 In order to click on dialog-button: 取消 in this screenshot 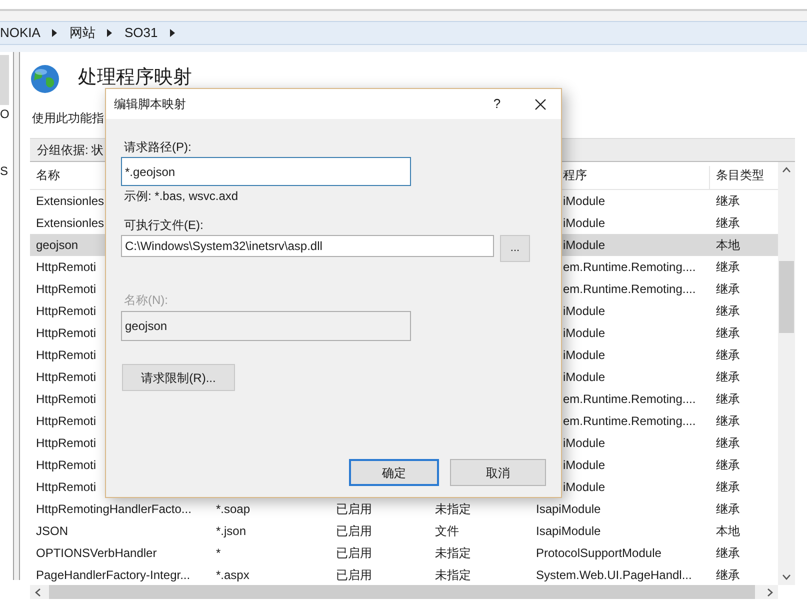, I will do `click(498, 472)`.